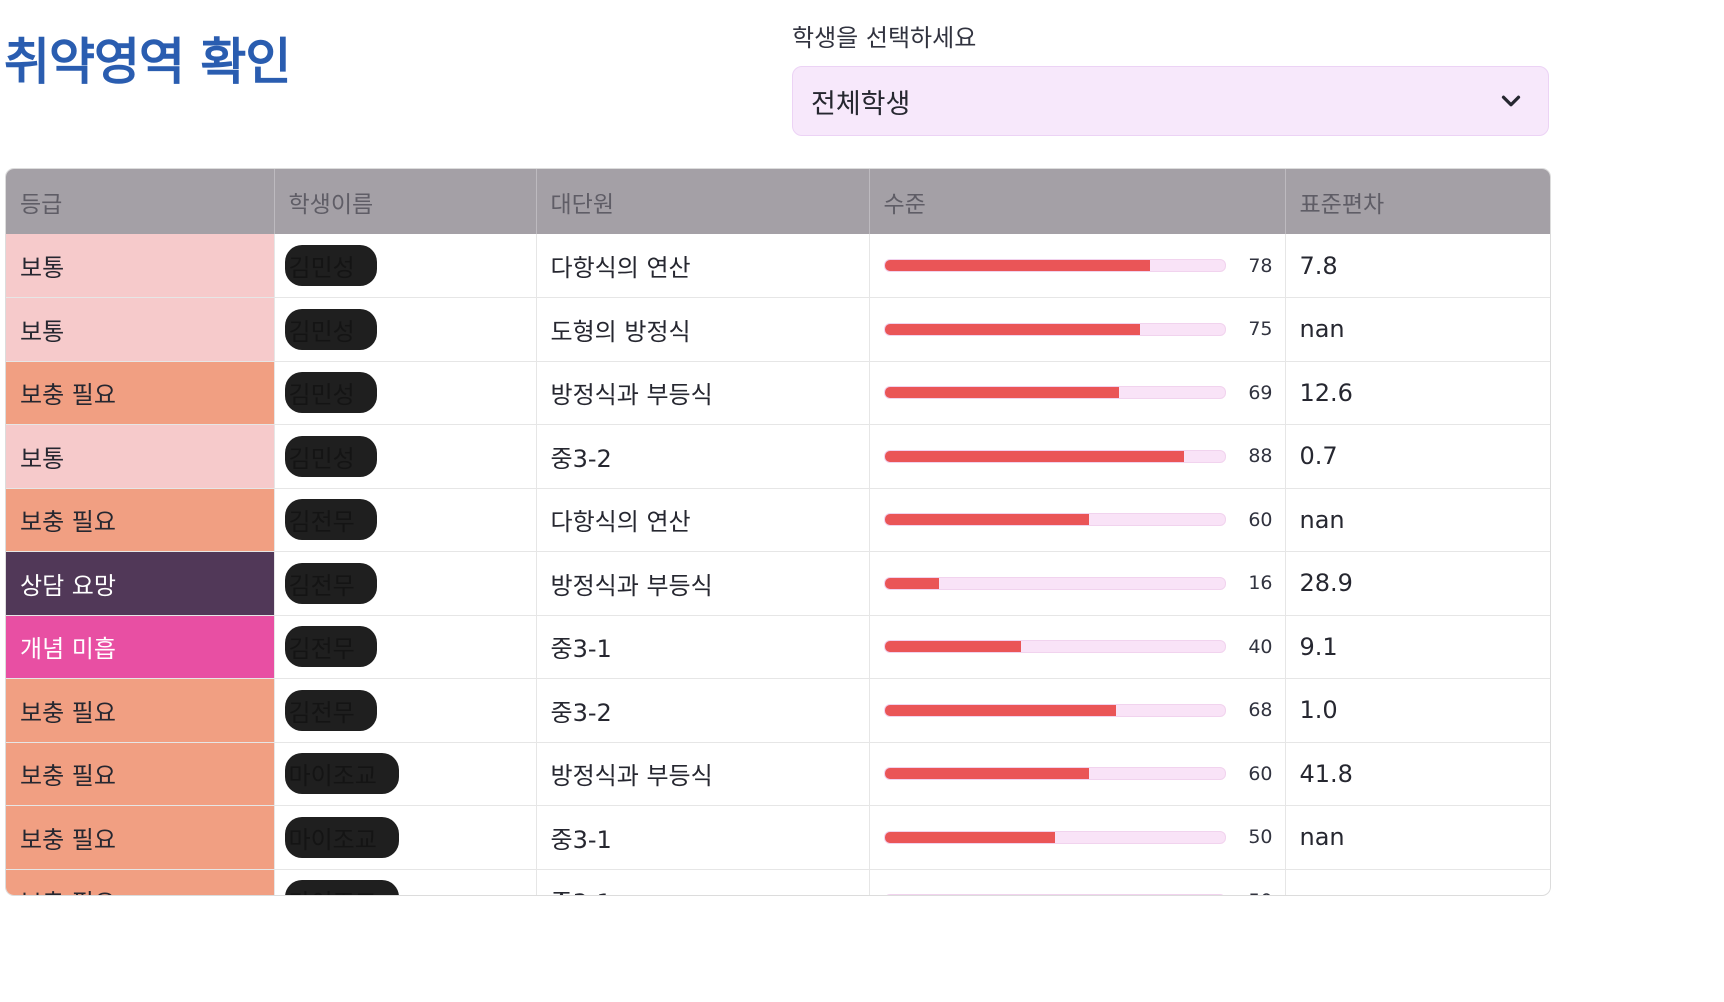  I want to click on level-cell: 69, so click(1077, 393).